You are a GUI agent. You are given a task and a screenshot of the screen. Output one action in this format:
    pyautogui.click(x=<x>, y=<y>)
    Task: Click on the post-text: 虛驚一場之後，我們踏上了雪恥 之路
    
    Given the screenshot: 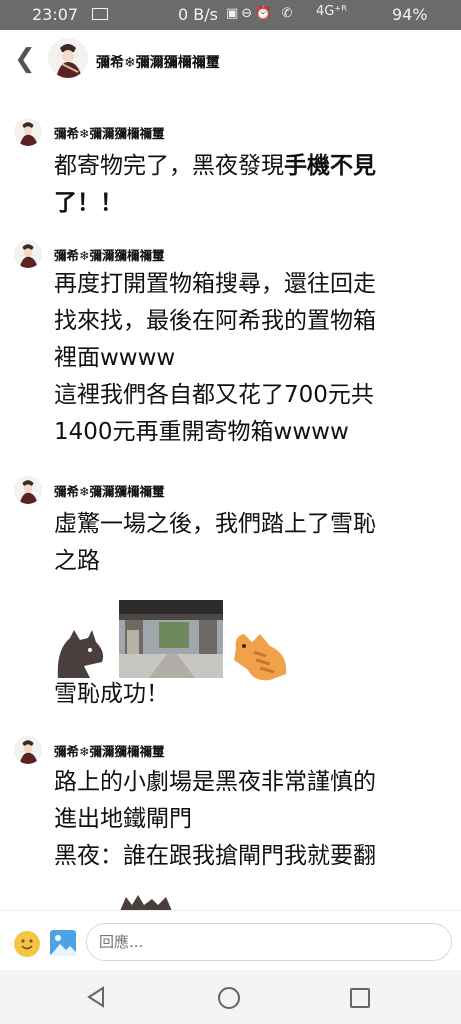 What is the action you would take?
    pyautogui.click(x=251, y=543)
    